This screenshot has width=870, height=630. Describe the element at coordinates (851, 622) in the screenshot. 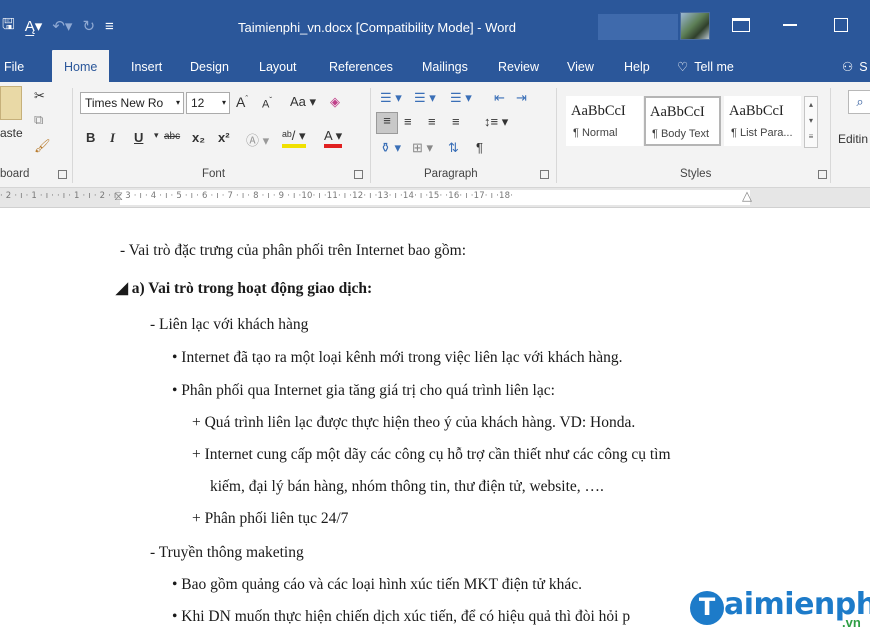

I see `logo-suffix: .vn` at that location.